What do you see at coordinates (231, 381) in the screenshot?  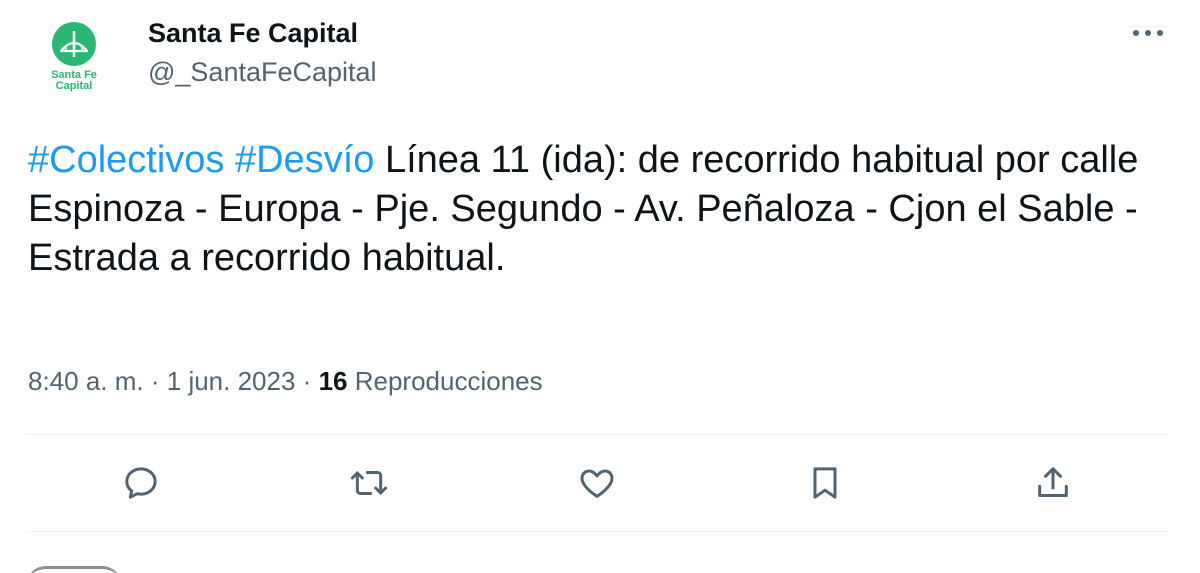 I see `tweet-date: 1 jun. 2023` at bounding box center [231, 381].